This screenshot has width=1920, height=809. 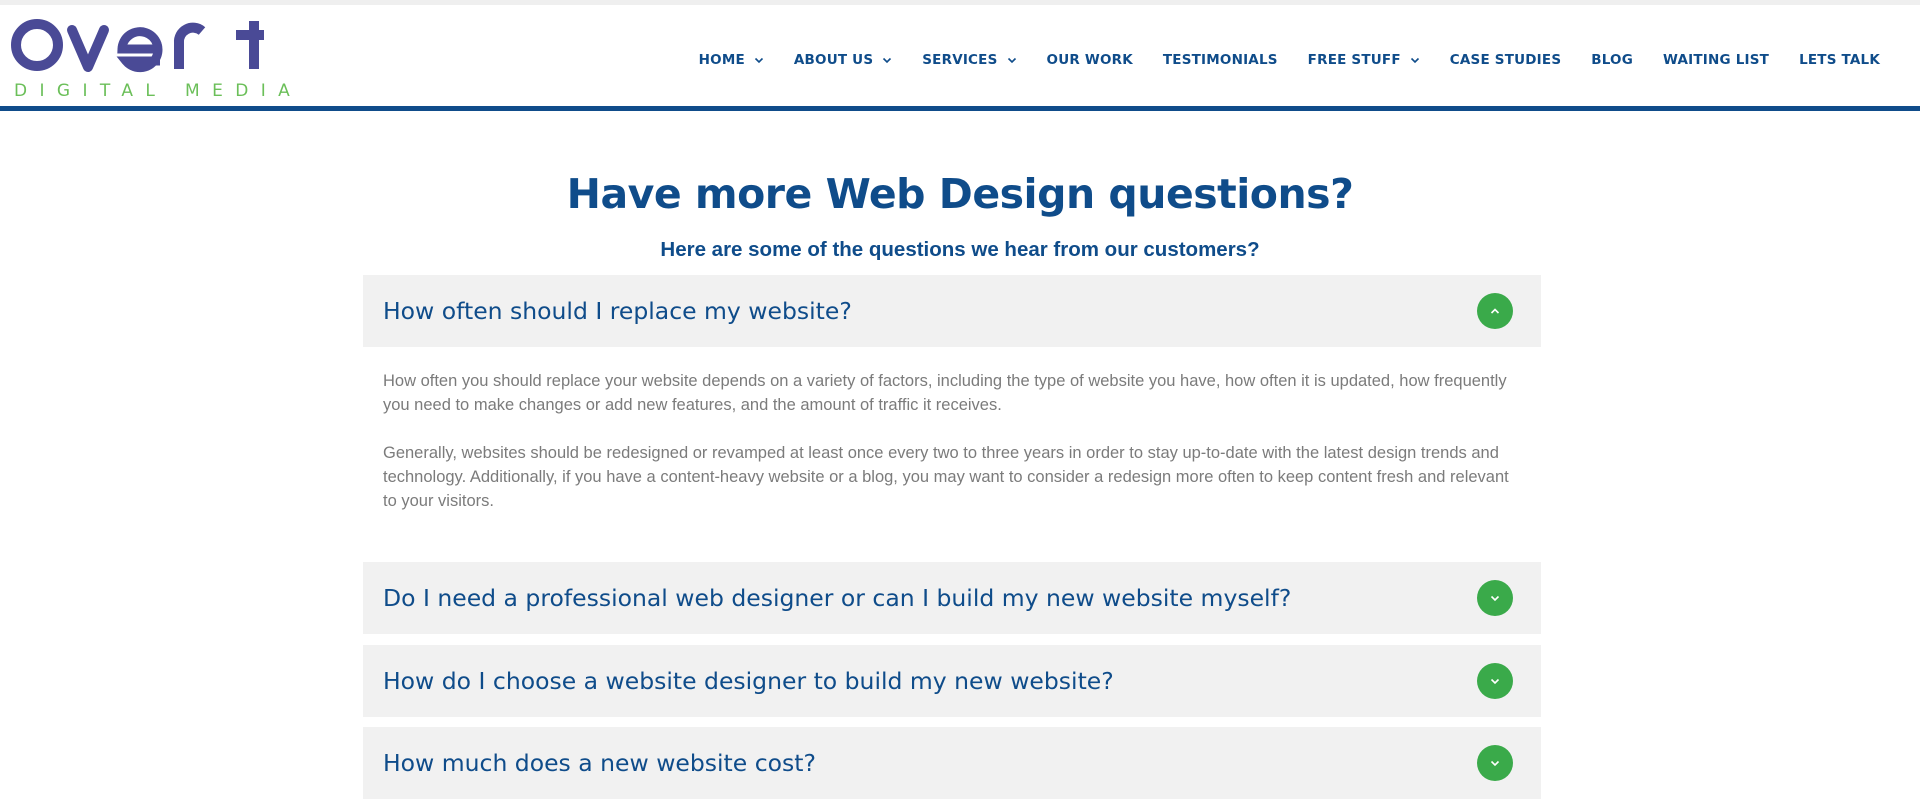 I want to click on nav-item-label: OUR WORK, so click(x=1089, y=60).